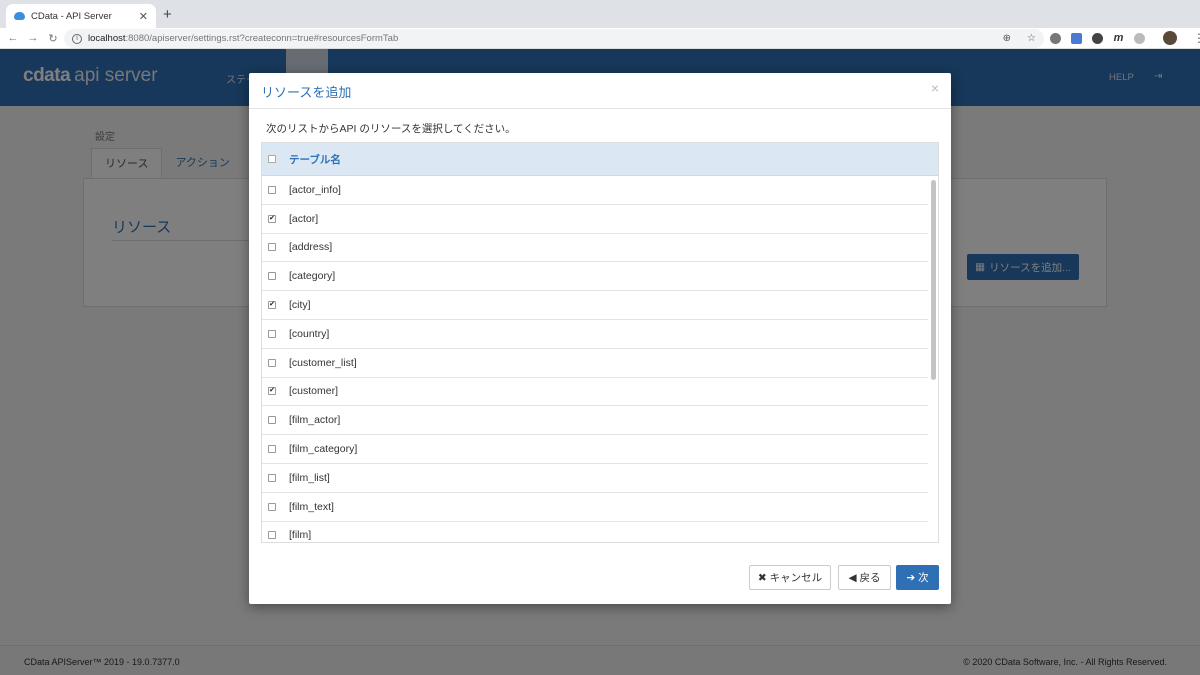 Image resolution: width=1200 pixels, height=675 pixels. Describe the element at coordinates (323, 449) in the screenshot. I see `table-name-cell: [film_category]` at that location.